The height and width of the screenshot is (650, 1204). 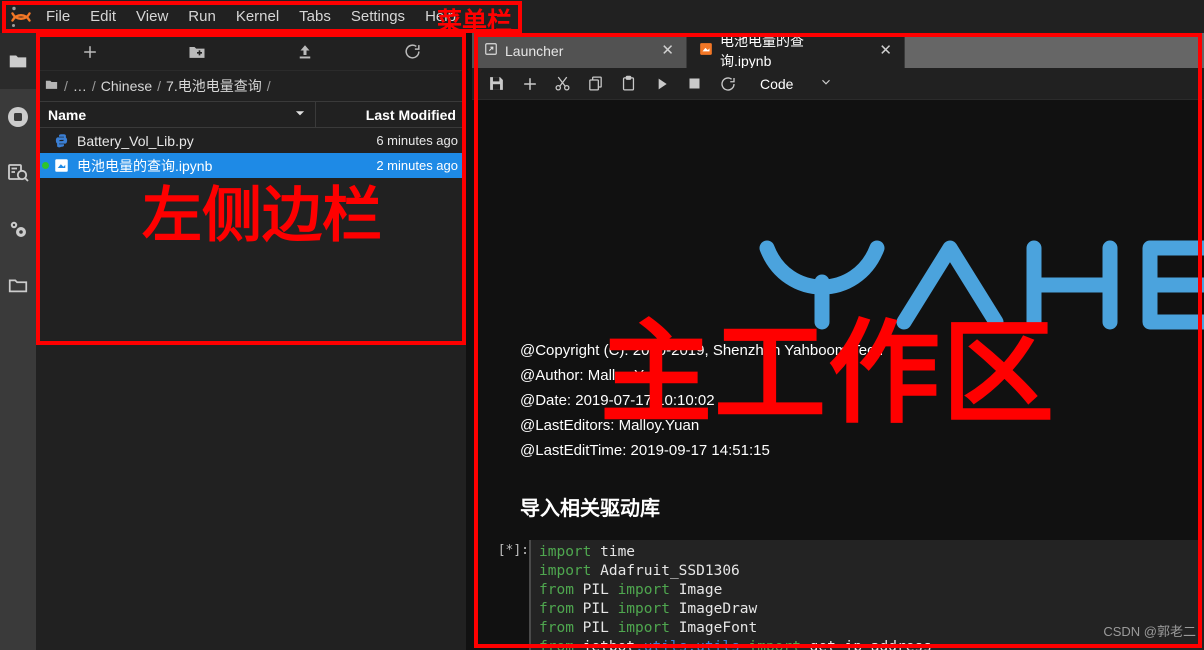 What do you see at coordinates (661, 84) in the screenshot?
I see `run-button` at bounding box center [661, 84].